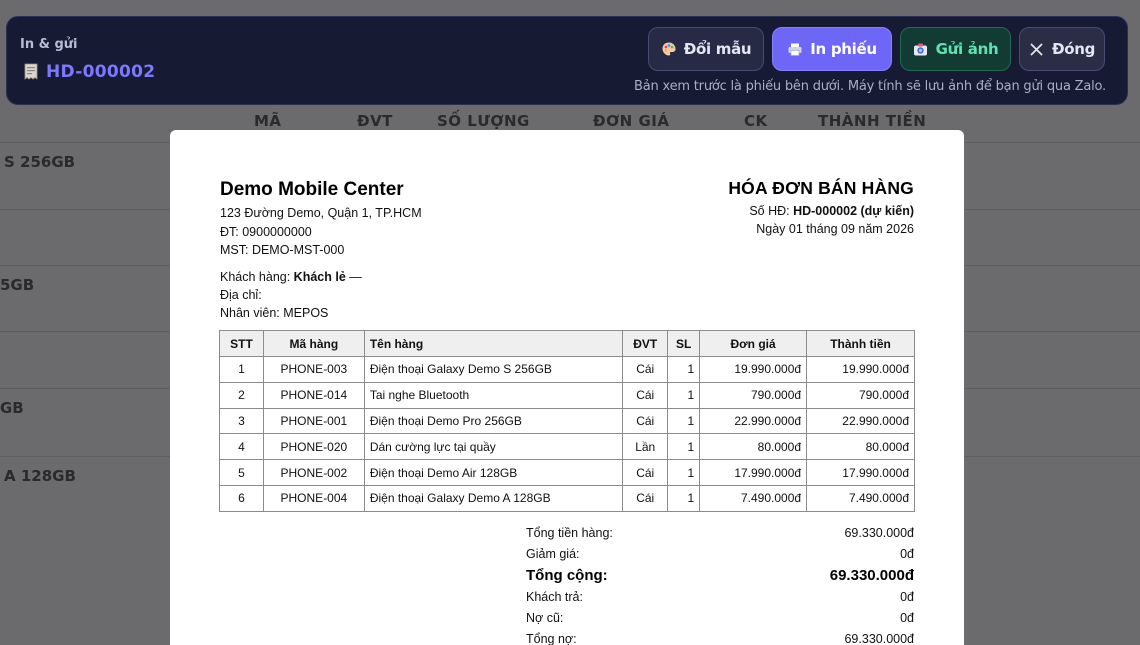 Image resolution: width=1140 pixels, height=645 pixels. What do you see at coordinates (85, 422) in the screenshot?
I see `bg-row: GB` at bounding box center [85, 422].